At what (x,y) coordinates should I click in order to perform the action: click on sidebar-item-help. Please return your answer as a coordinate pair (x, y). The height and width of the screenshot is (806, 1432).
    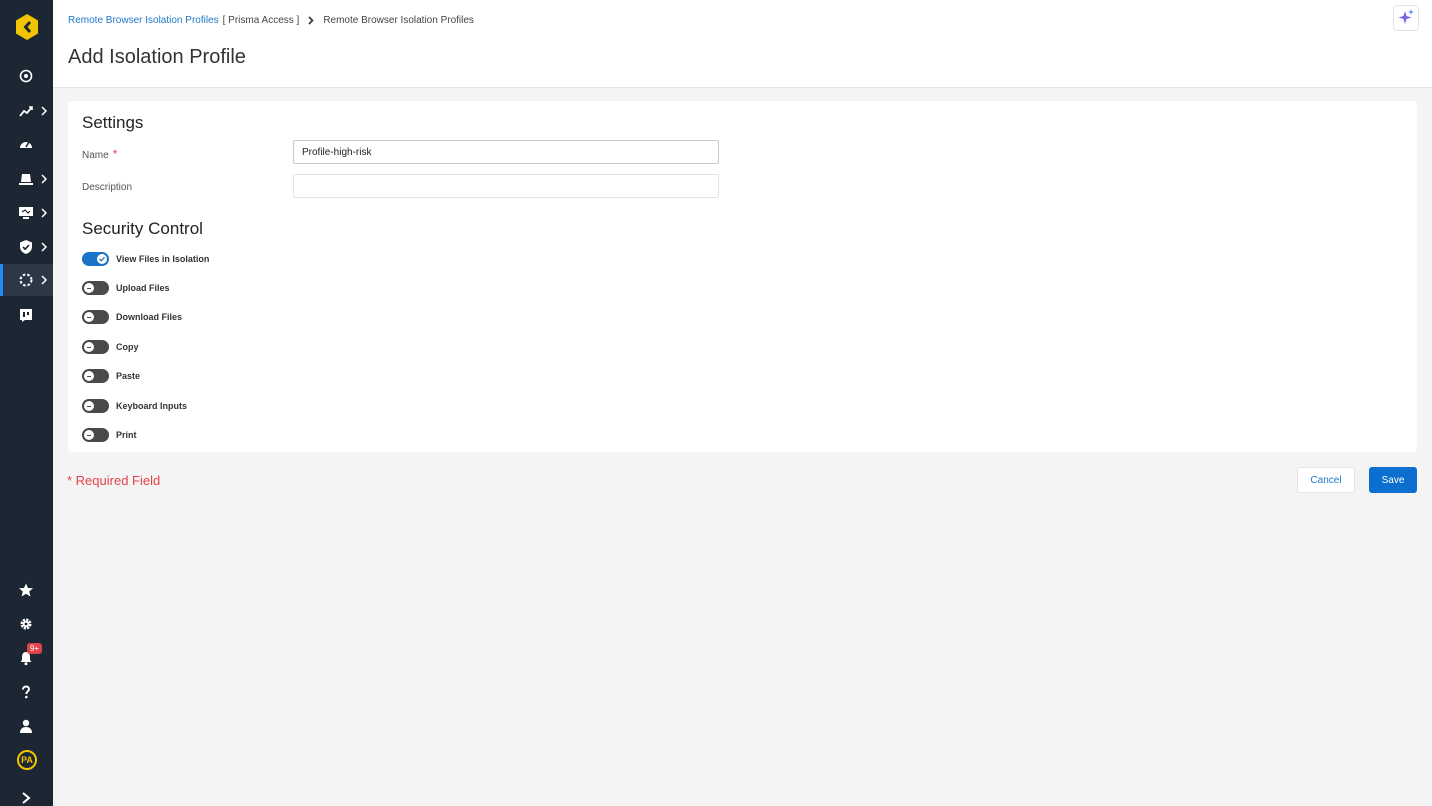
    Looking at the image, I should click on (26, 692).